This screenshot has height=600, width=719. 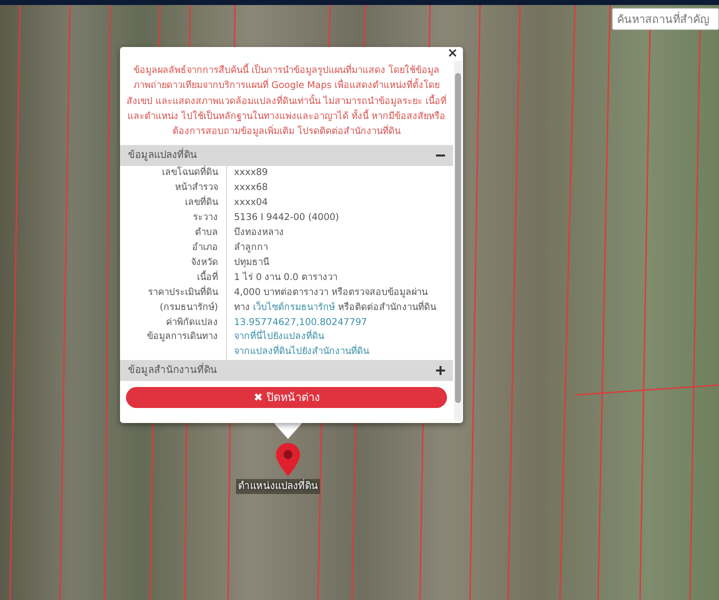 I want to click on field-label: ระวาง, so click(x=205, y=218).